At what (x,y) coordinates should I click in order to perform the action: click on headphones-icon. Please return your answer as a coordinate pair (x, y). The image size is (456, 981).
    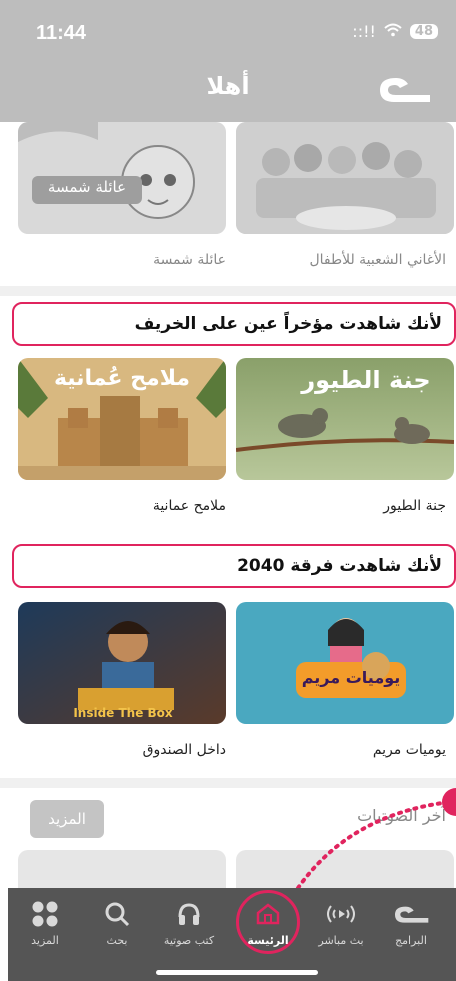
    Looking at the image, I should click on (189, 914).